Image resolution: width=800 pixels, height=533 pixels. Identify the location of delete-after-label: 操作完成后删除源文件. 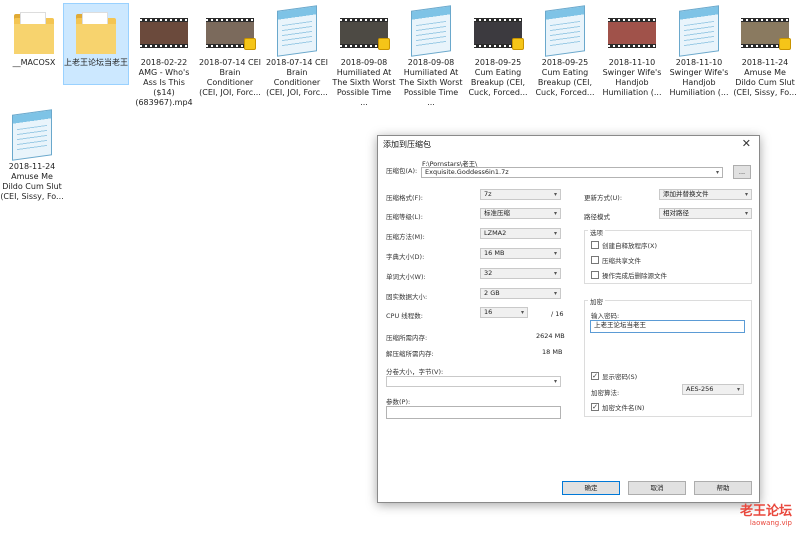
(634, 276).